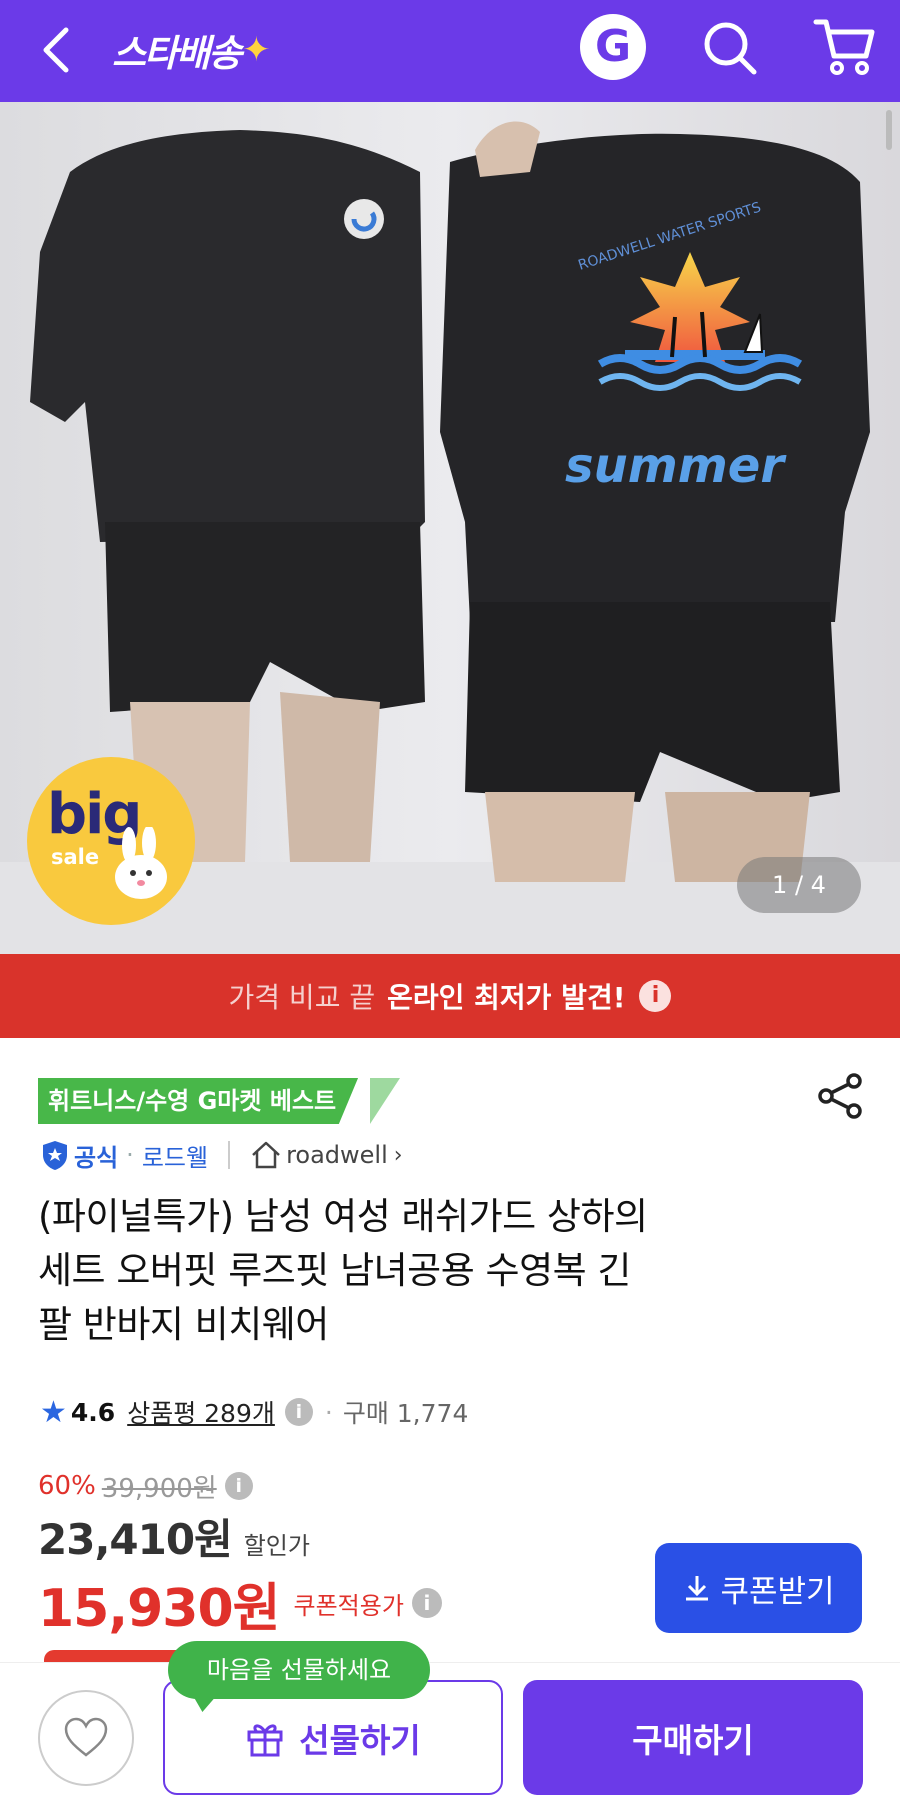  I want to click on banner-info-icon: i, so click(655, 996).